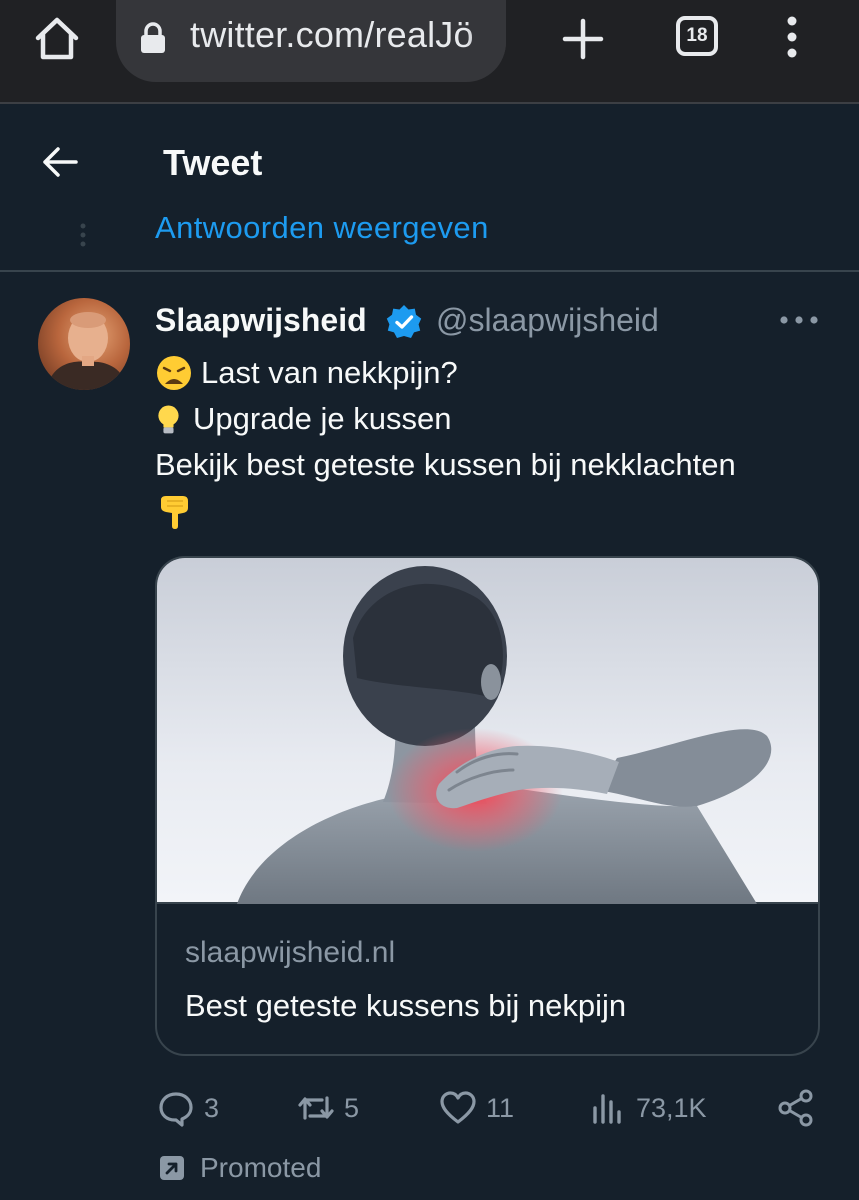  What do you see at coordinates (607, 1109) in the screenshot?
I see `analytics-icon` at bounding box center [607, 1109].